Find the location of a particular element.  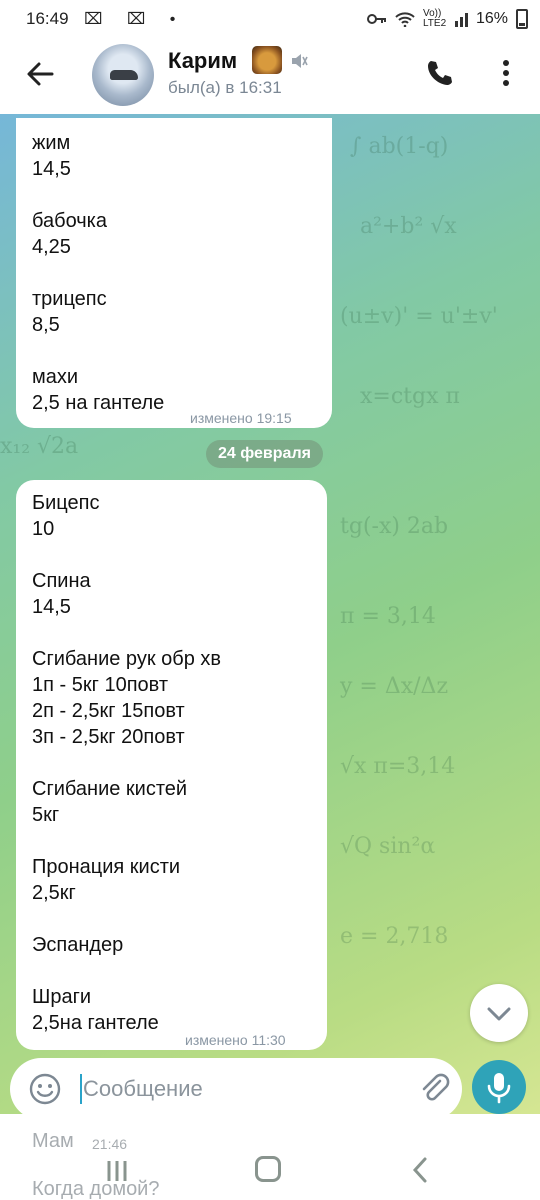

voice-record-button is located at coordinates (499, 1087).